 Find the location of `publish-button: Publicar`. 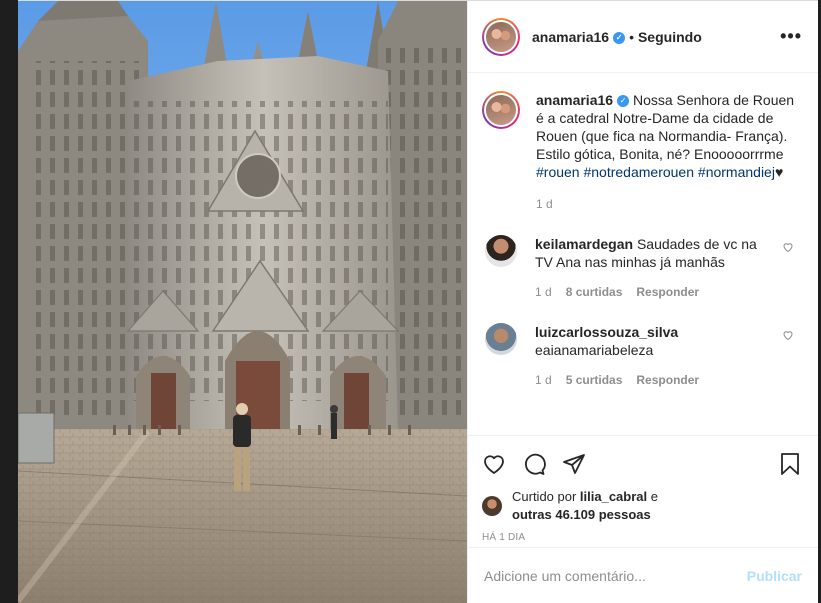

publish-button: Publicar is located at coordinates (774, 576).